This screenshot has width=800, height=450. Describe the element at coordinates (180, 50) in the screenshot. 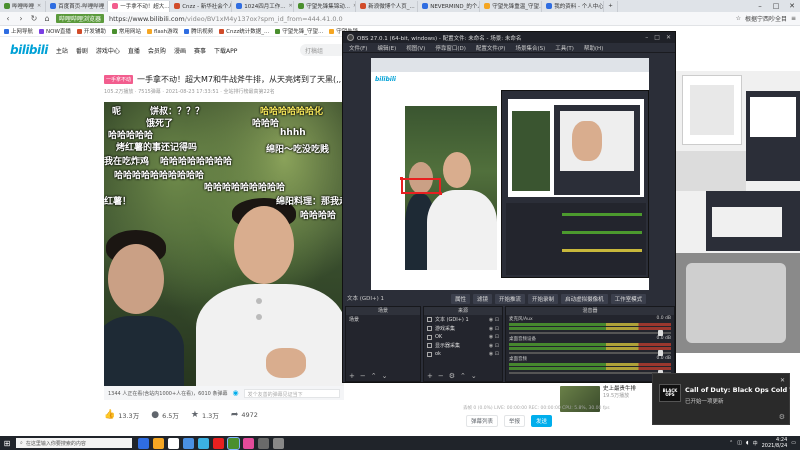

I see `bili-nav-item: 漫画` at that location.